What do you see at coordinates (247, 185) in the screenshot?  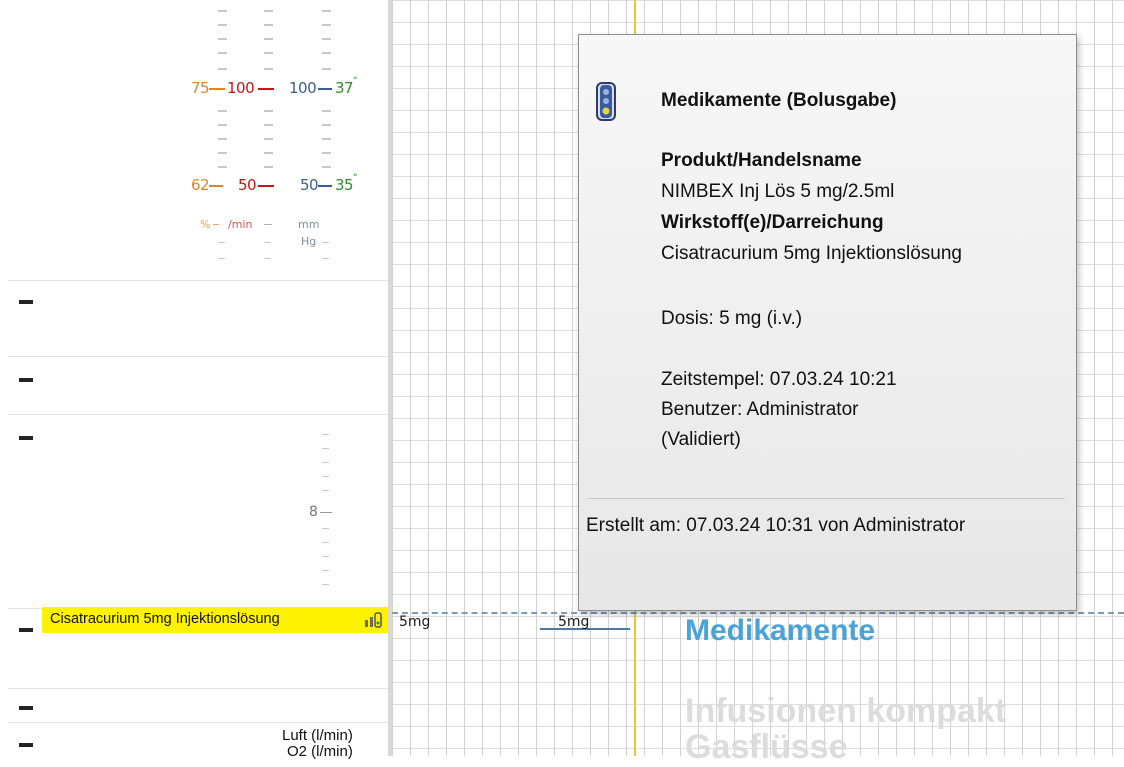 I see `heart-rate-bottom-value: 50` at bounding box center [247, 185].